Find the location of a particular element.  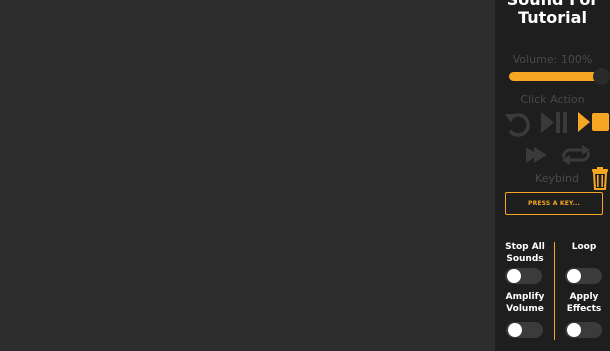

play-stop-icon is located at coordinates (593, 122).